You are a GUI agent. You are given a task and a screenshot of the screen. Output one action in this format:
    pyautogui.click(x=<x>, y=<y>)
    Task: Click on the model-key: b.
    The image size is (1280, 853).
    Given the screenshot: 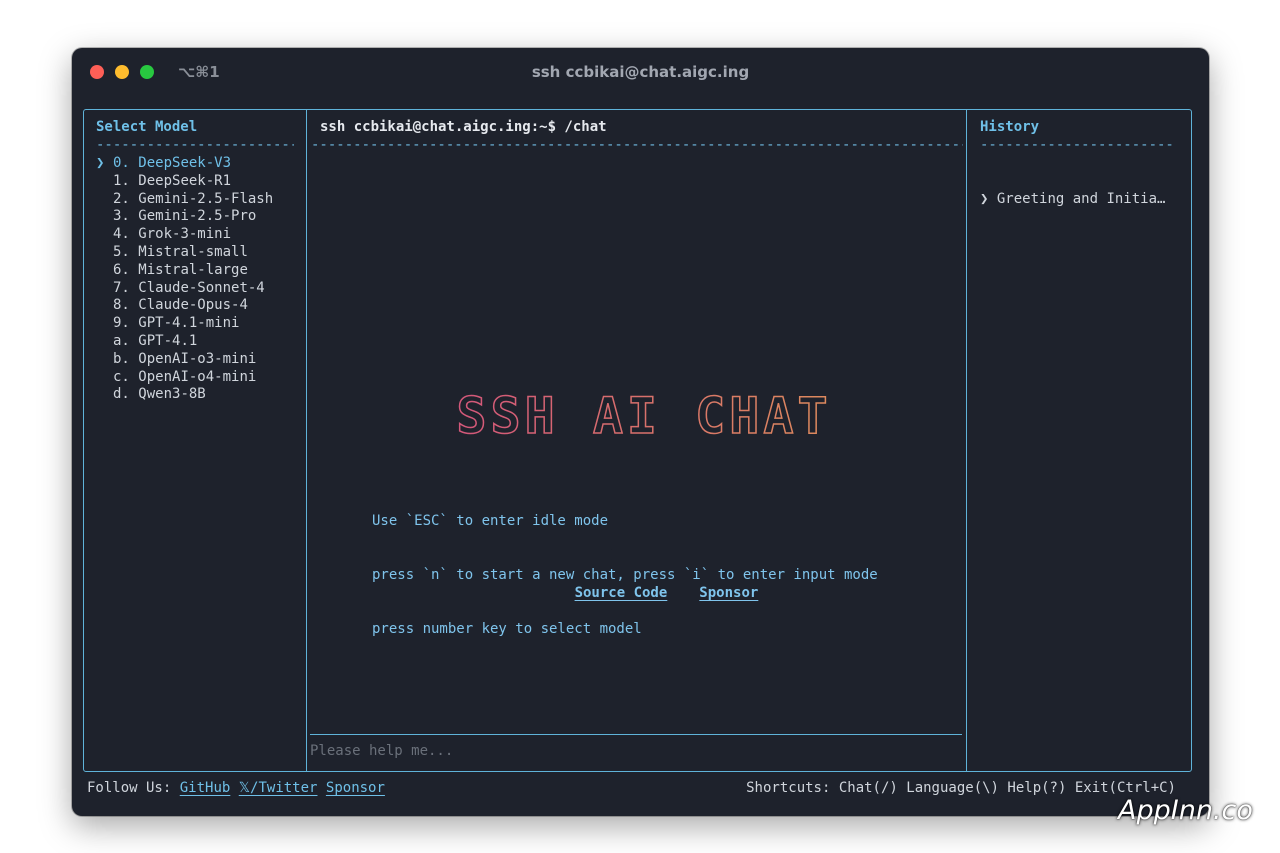 What is the action you would take?
    pyautogui.click(x=121, y=358)
    